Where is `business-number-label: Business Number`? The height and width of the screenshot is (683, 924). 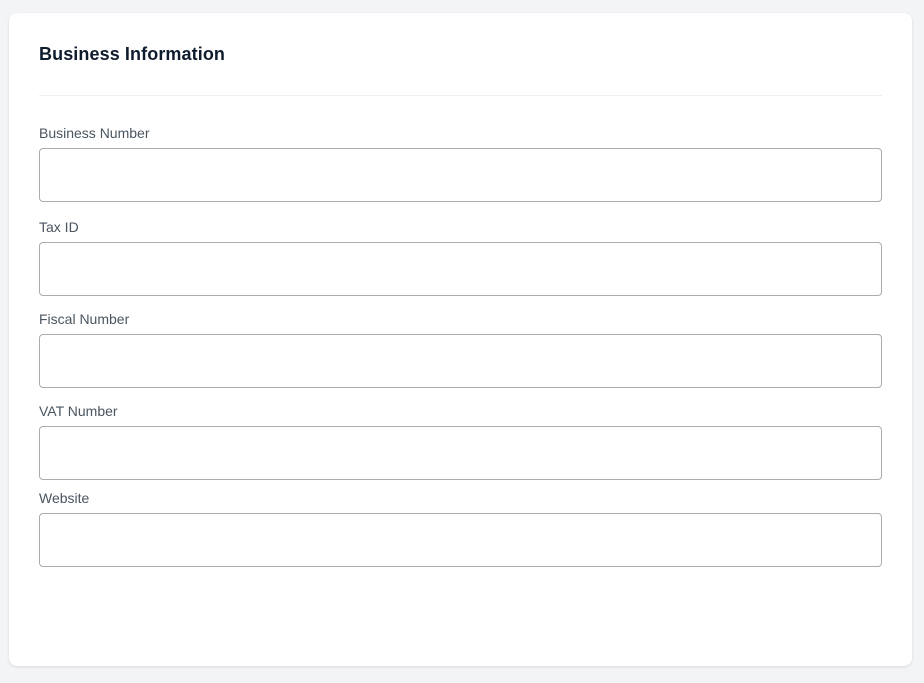
business-number-label: Business Number is located at coordinates (94, 133).